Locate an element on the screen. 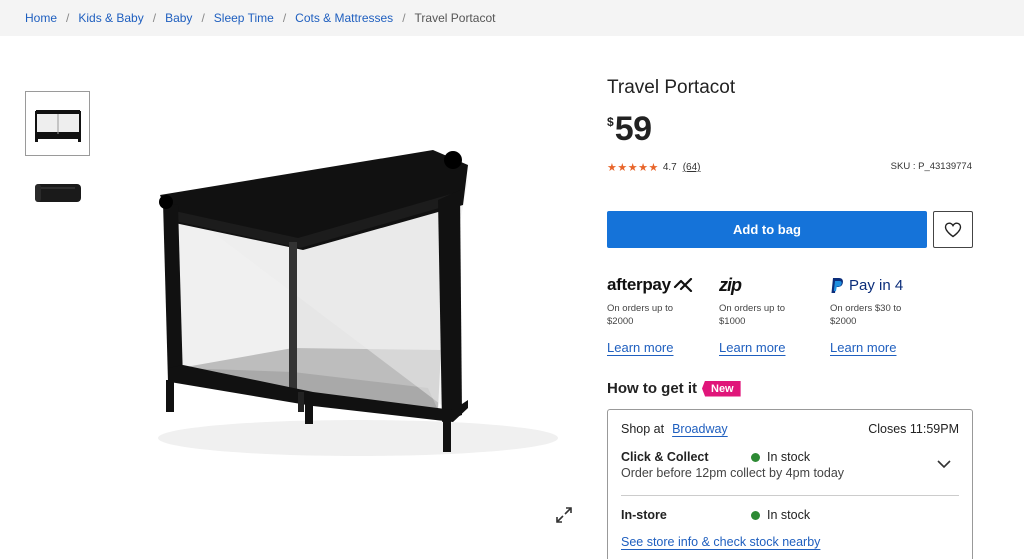 This screenshot has height=559, width=1024. rating-value: 4.7 is located at coordinates (669, 167).